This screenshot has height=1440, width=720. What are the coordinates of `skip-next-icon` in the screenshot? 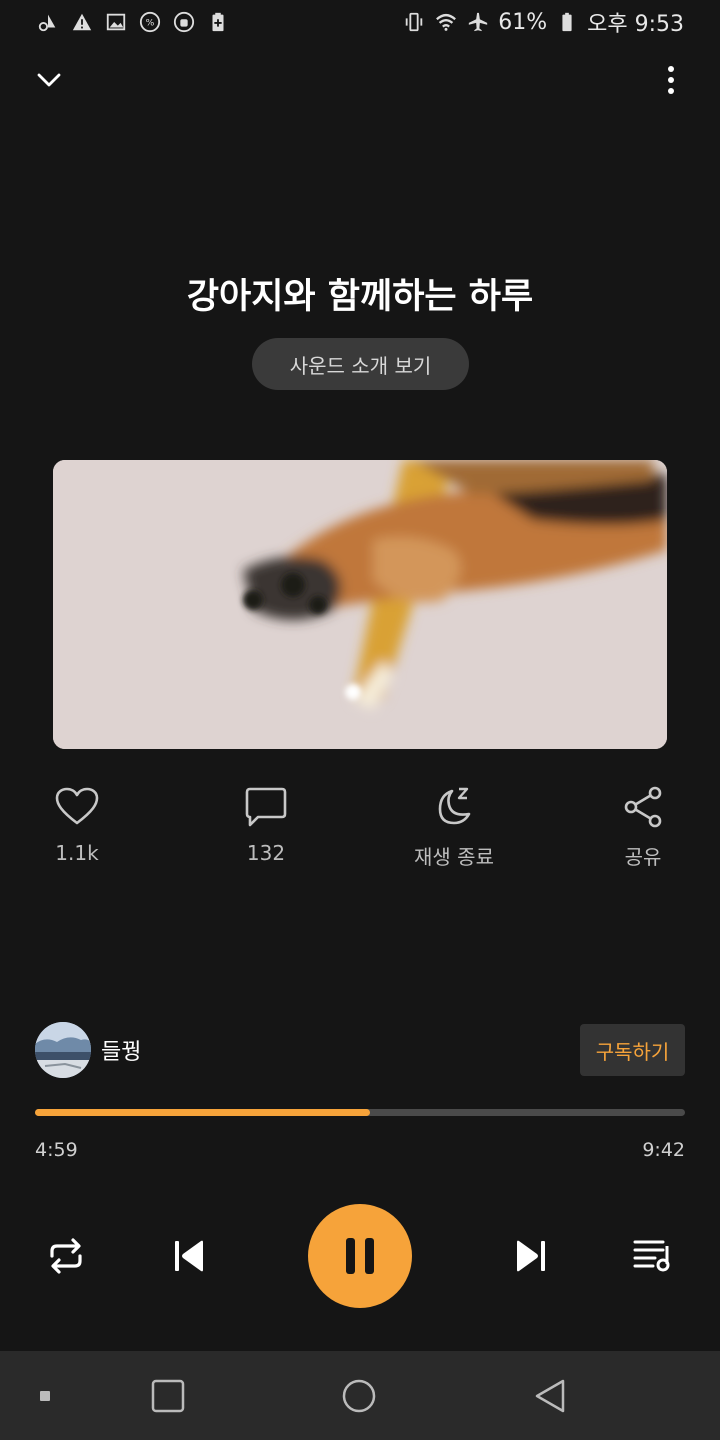 It's located at (531, 1256).